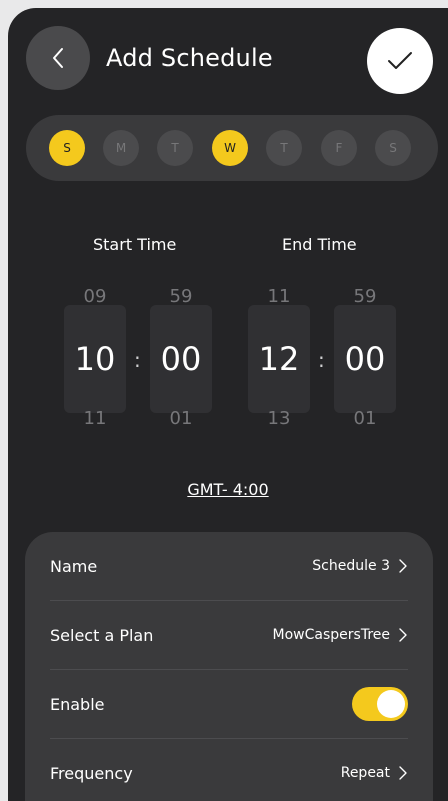 Image resolution: width=448 pixels, height=801 pixels. Describe the element at coordinates (229, 635) in the screenshot. I see `plan-row: Select a Plan MowCaspersTree` at that location.